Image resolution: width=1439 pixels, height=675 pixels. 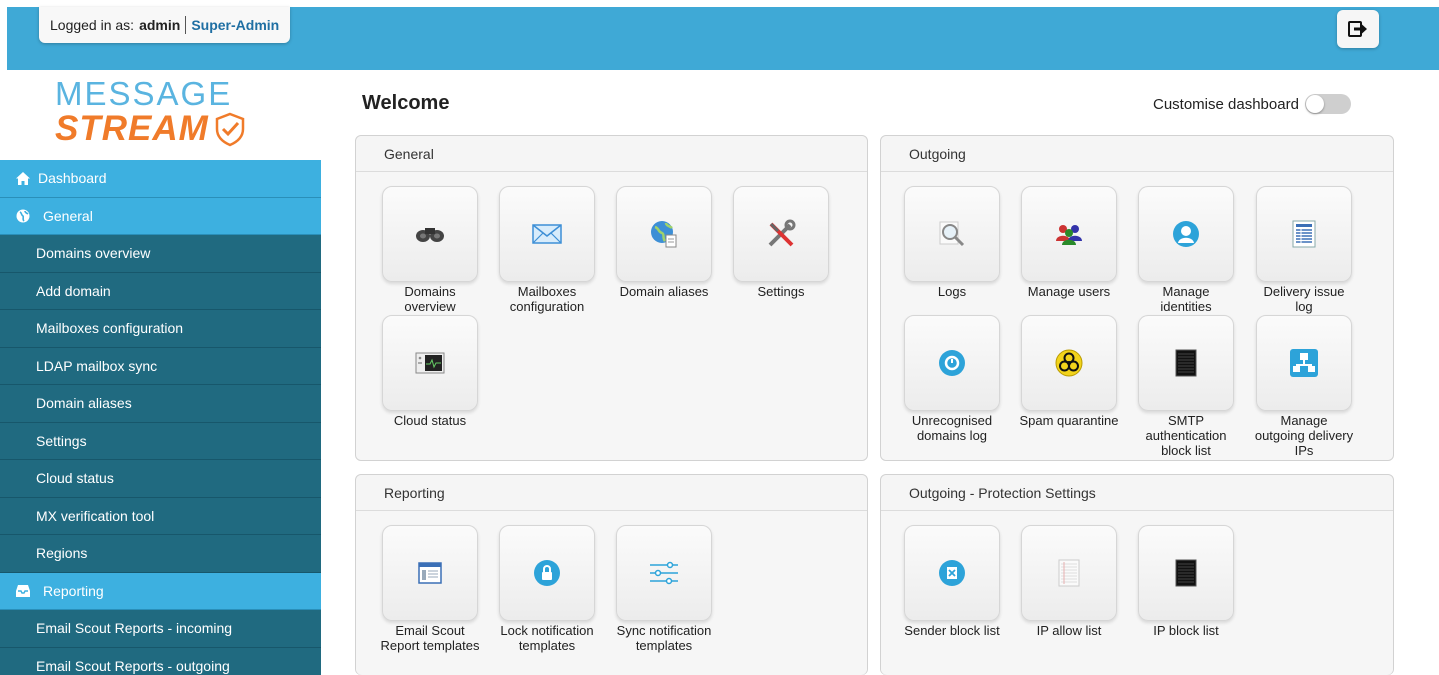 I want to click on sidebar-item-cloud-status: Cloud status, so click(x=160, y=479).